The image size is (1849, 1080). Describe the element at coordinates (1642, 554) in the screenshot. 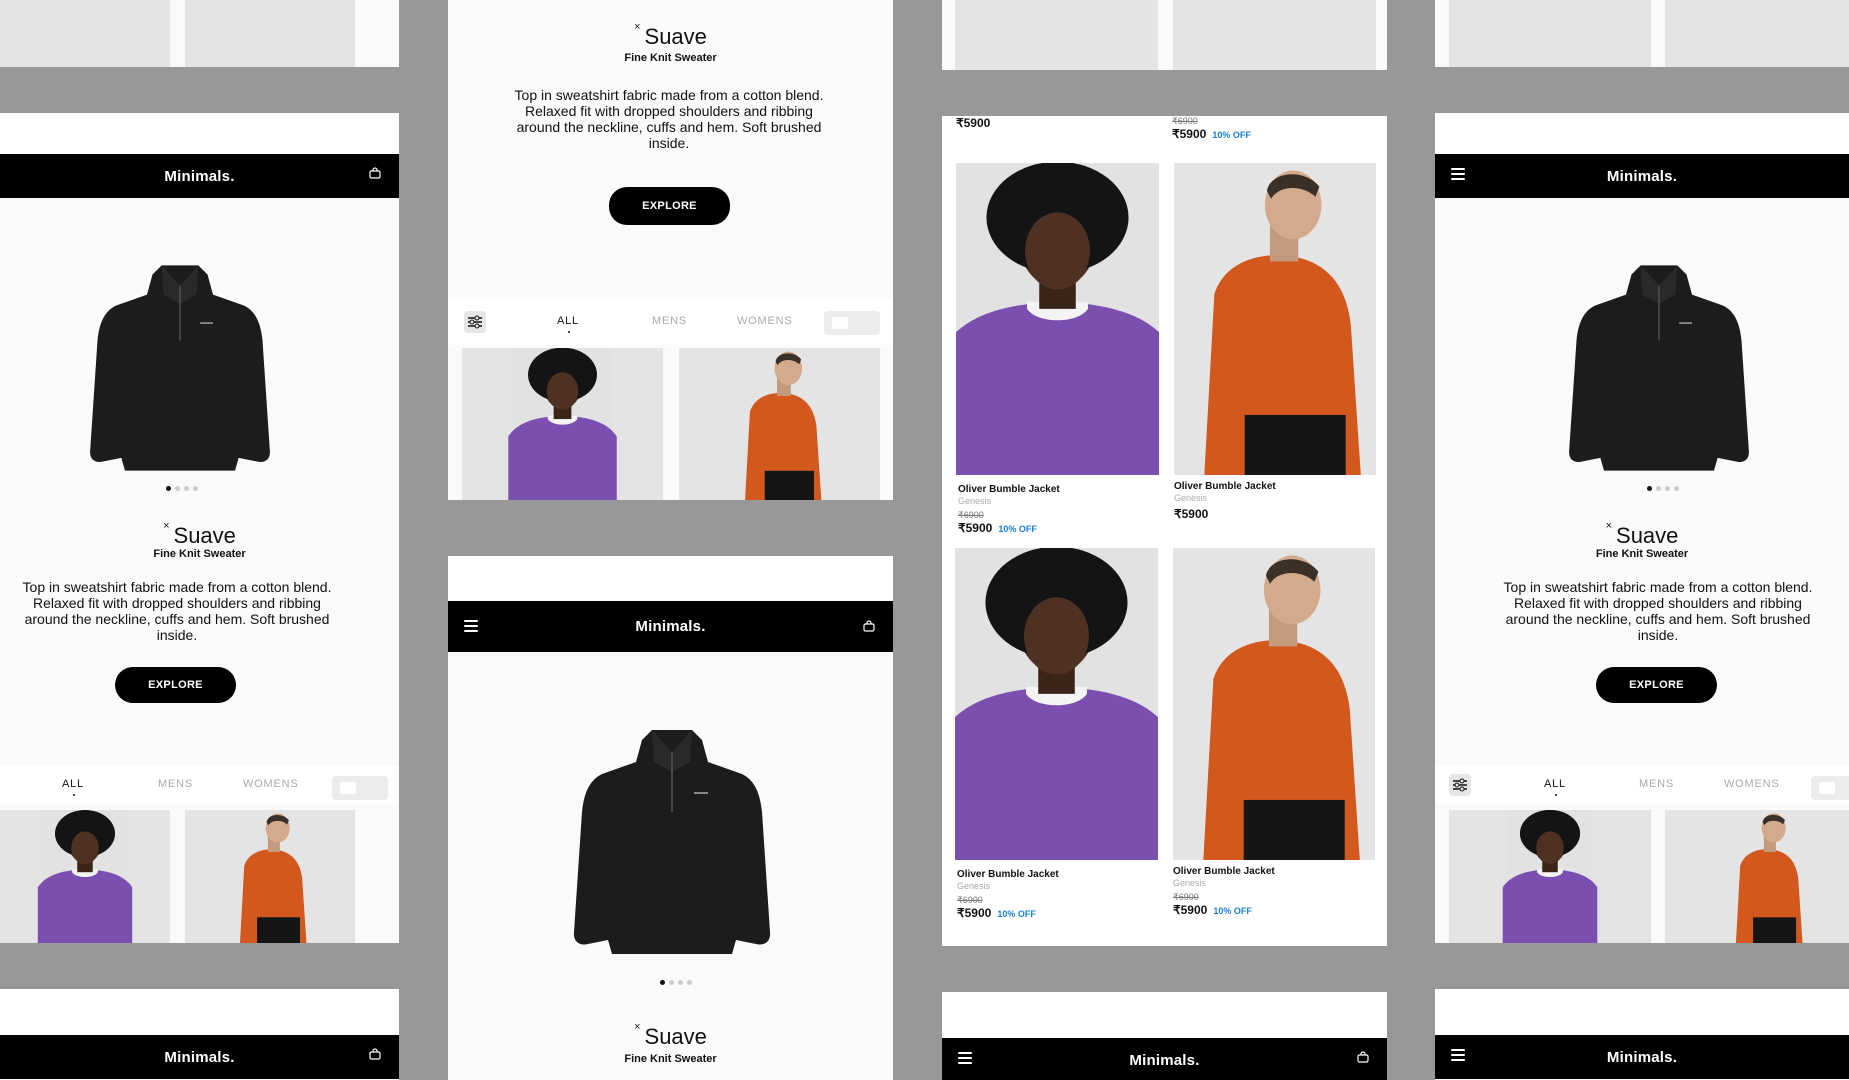

I see `product-subtitle: Fine Knit Sweater` at that location.